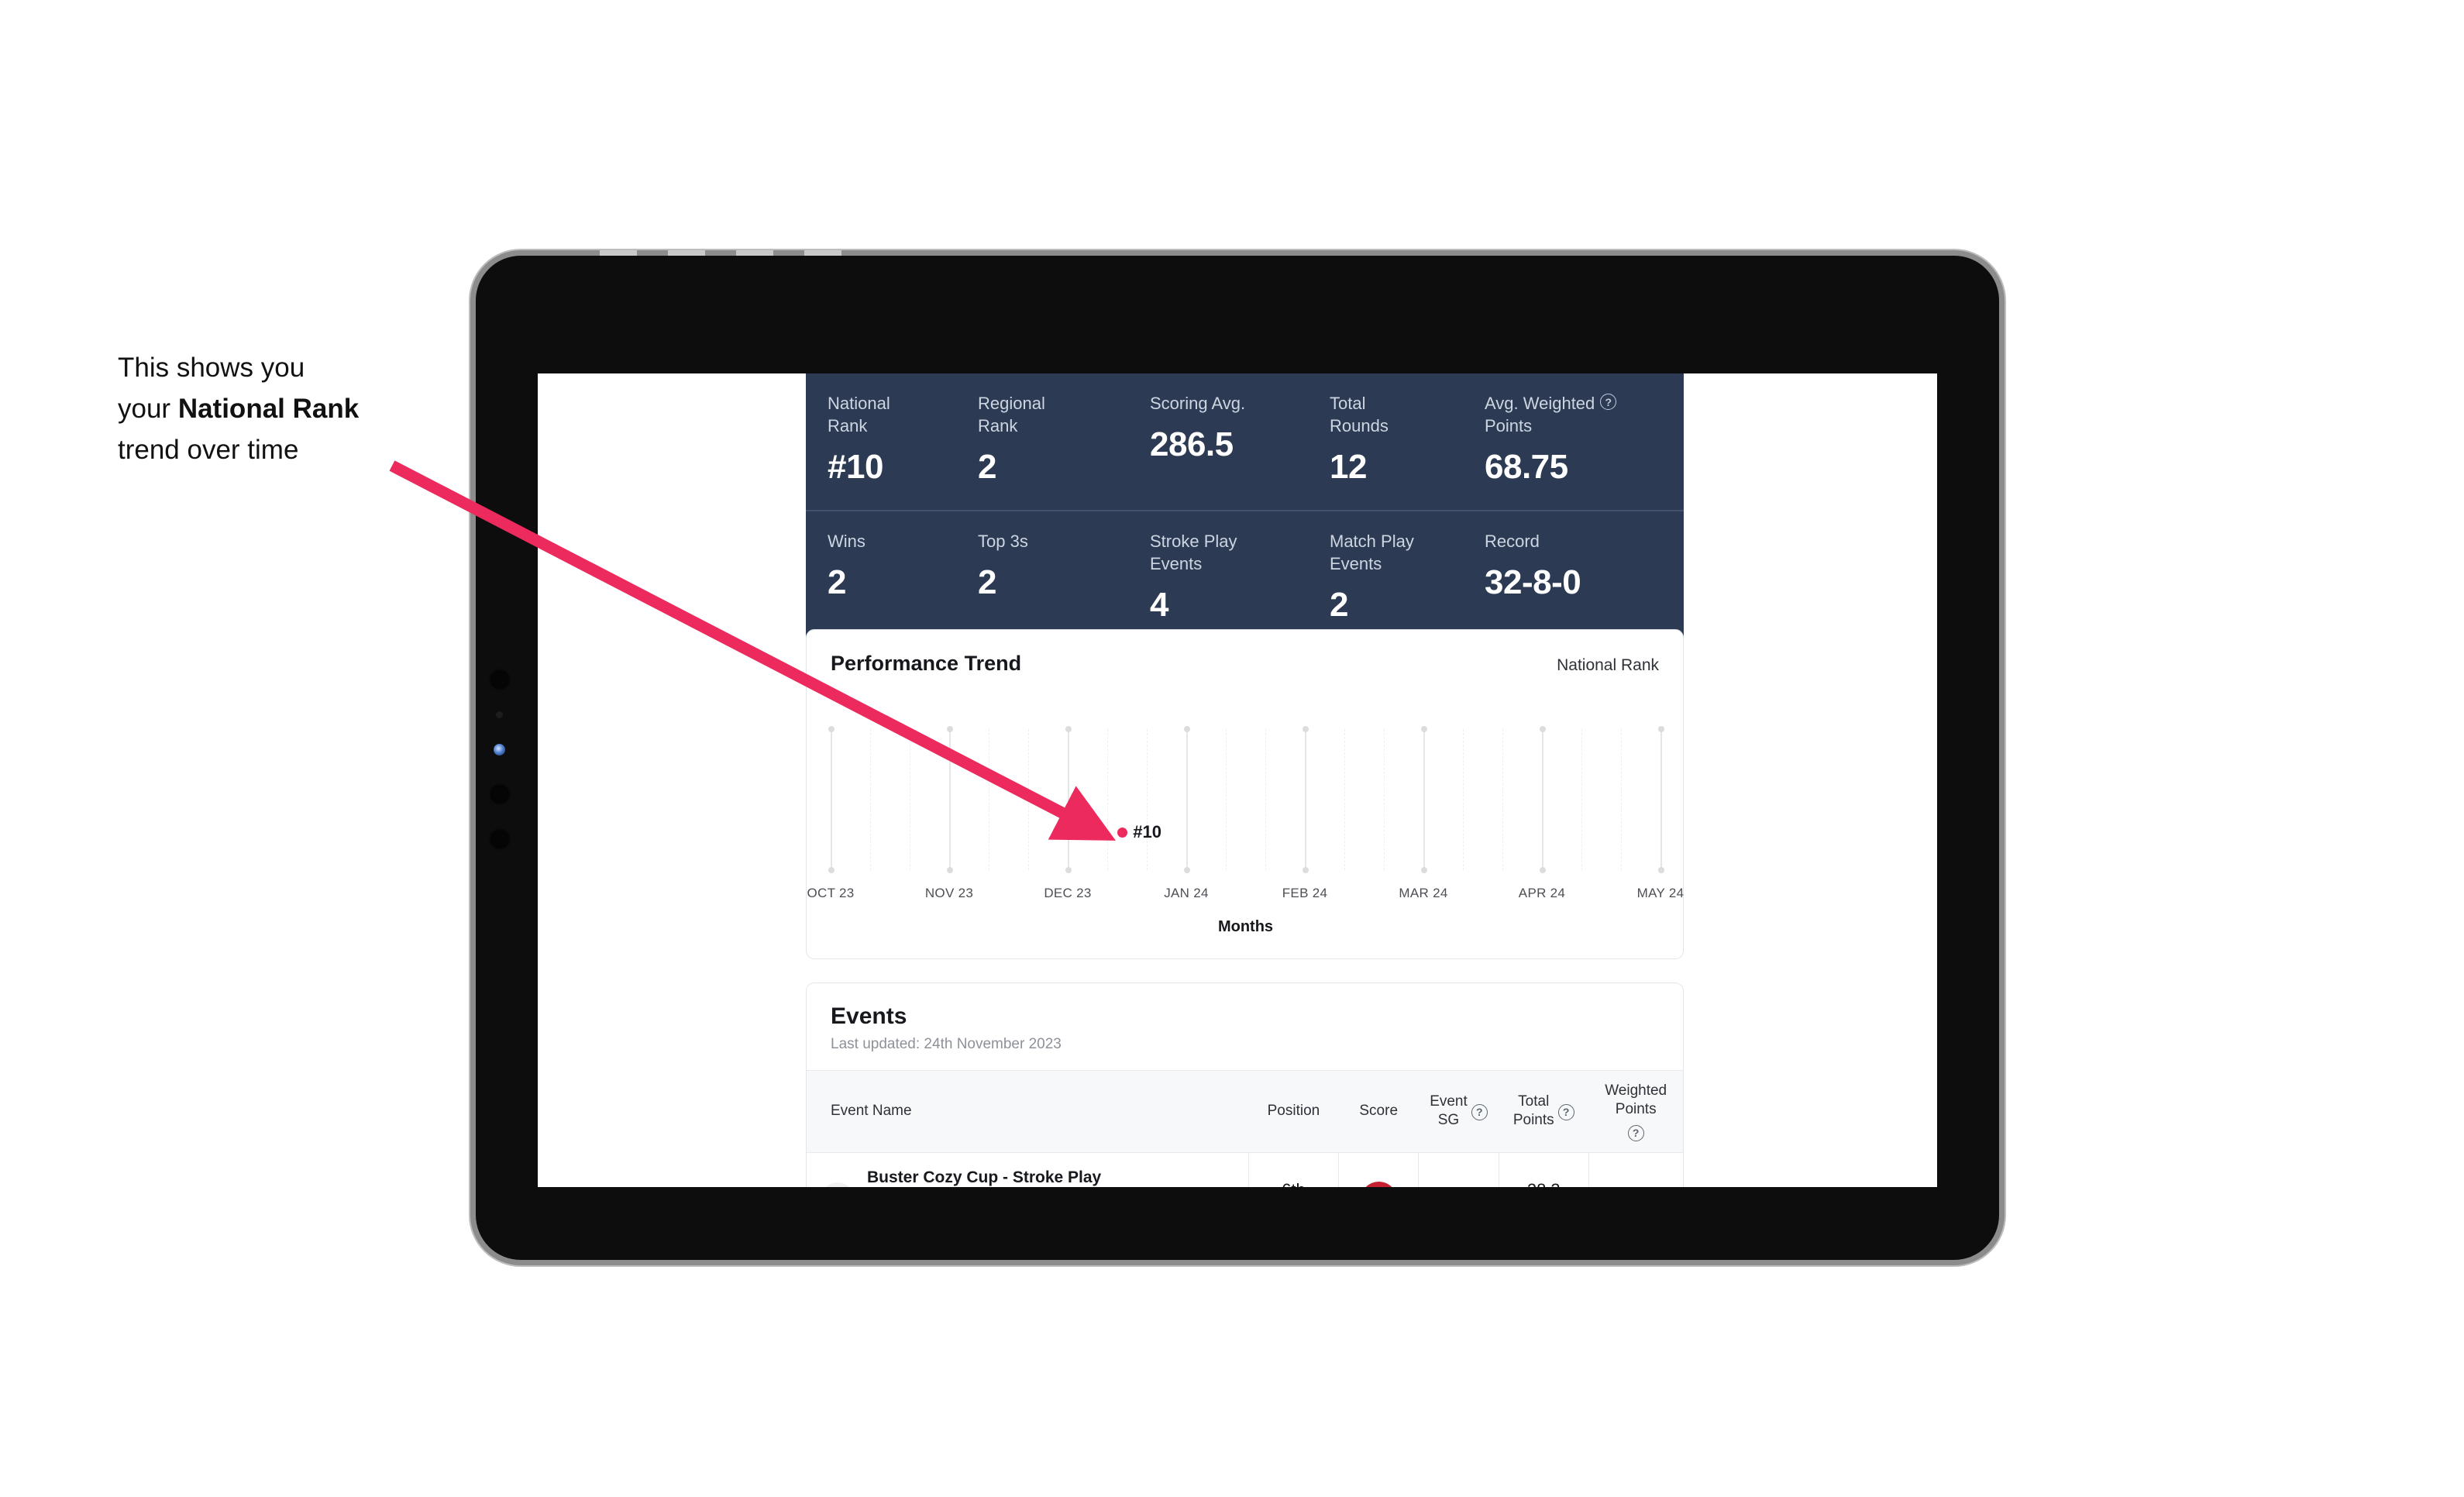 This screenshot has width=2464, height=1497. Describe the element at coordinates (1660, 893) in the screenshot. I see `chart-axis-tick: MAY 24` at that location.